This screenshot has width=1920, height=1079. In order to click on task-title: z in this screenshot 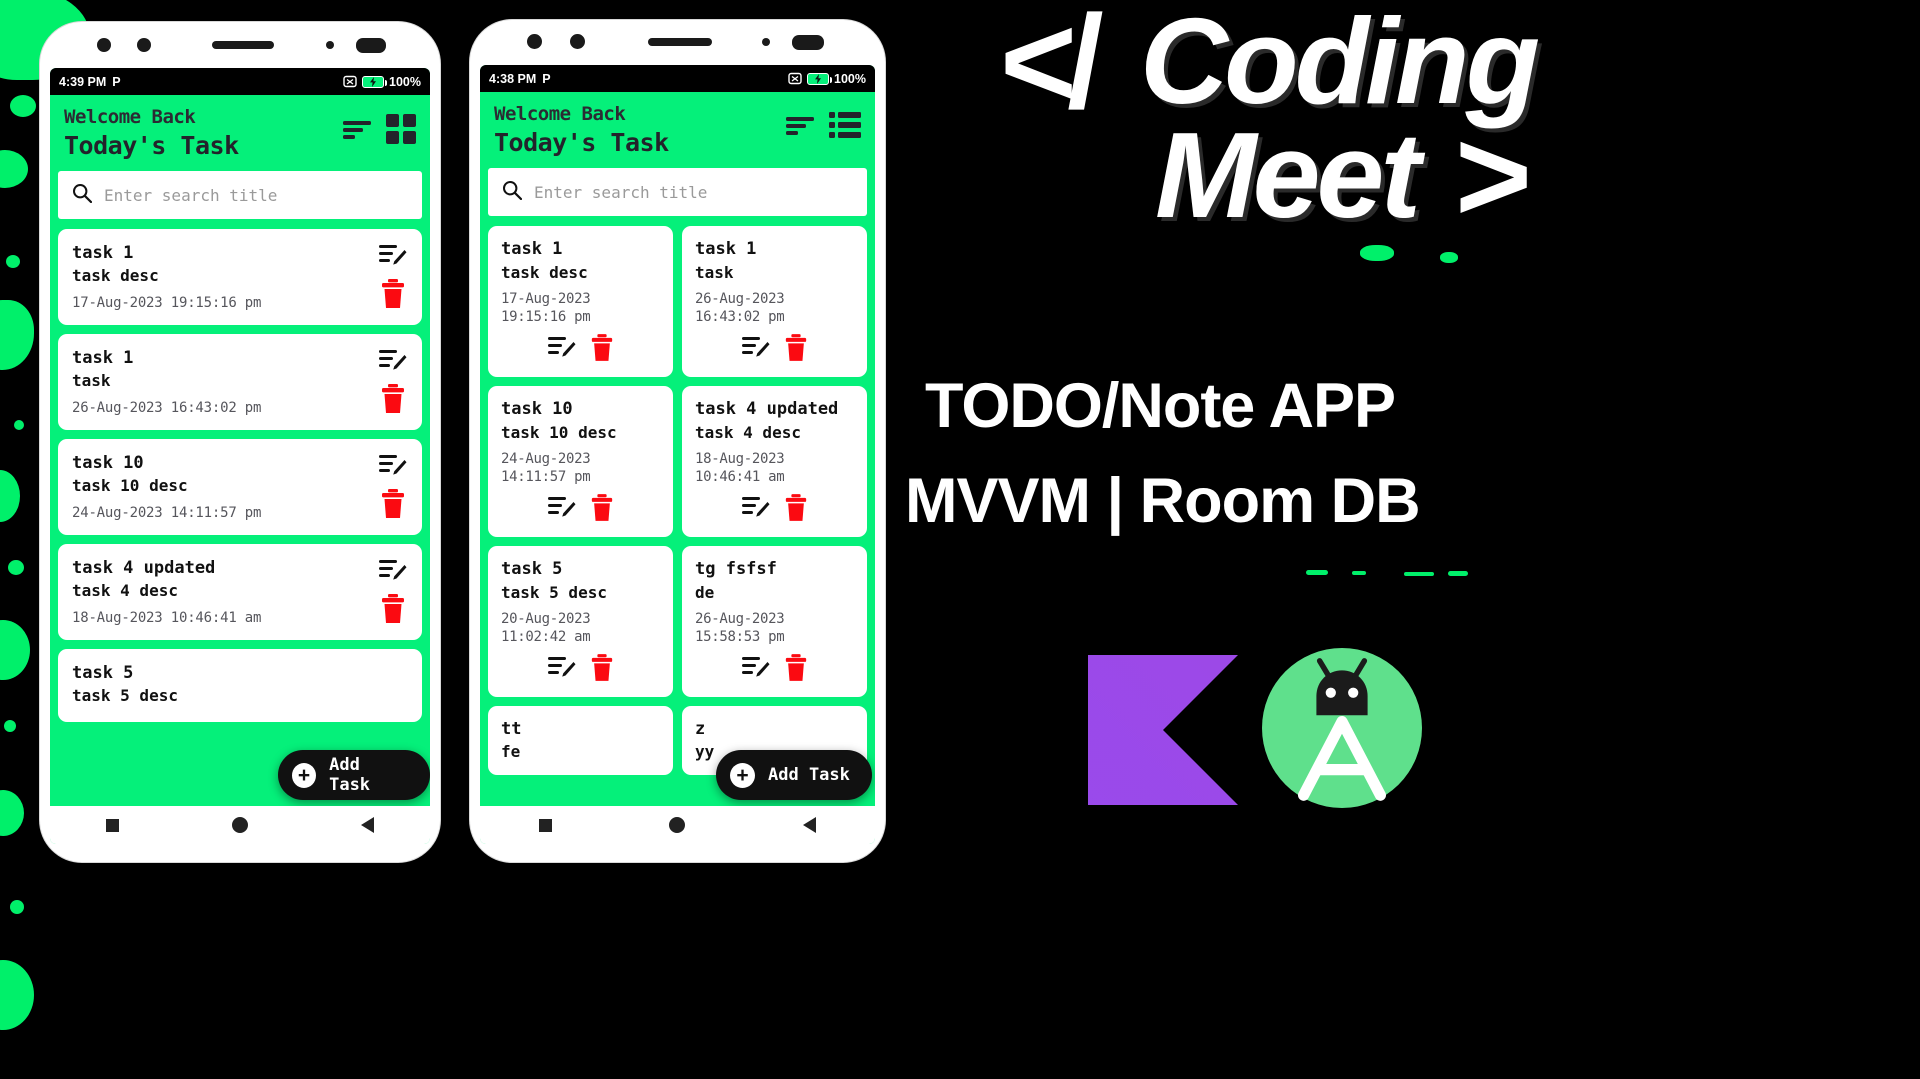, I will do `click(700, 729)`.